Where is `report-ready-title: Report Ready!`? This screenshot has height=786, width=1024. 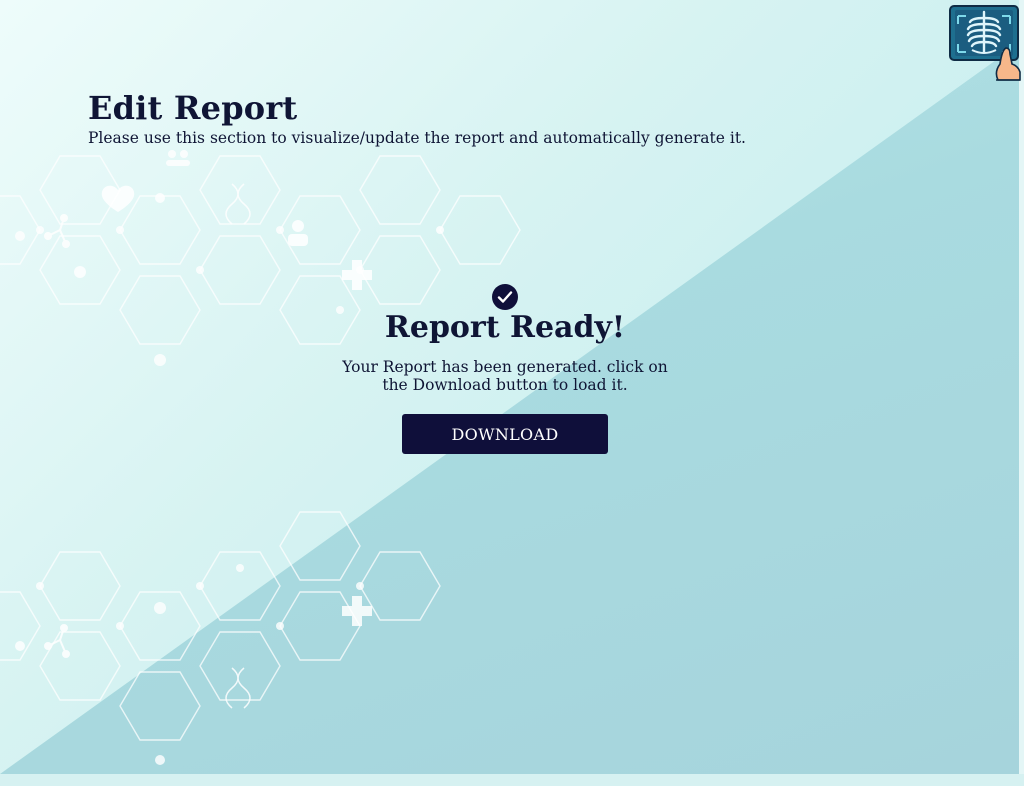 report-ready-title: Report Ready! is located at coordinates (505, 327).